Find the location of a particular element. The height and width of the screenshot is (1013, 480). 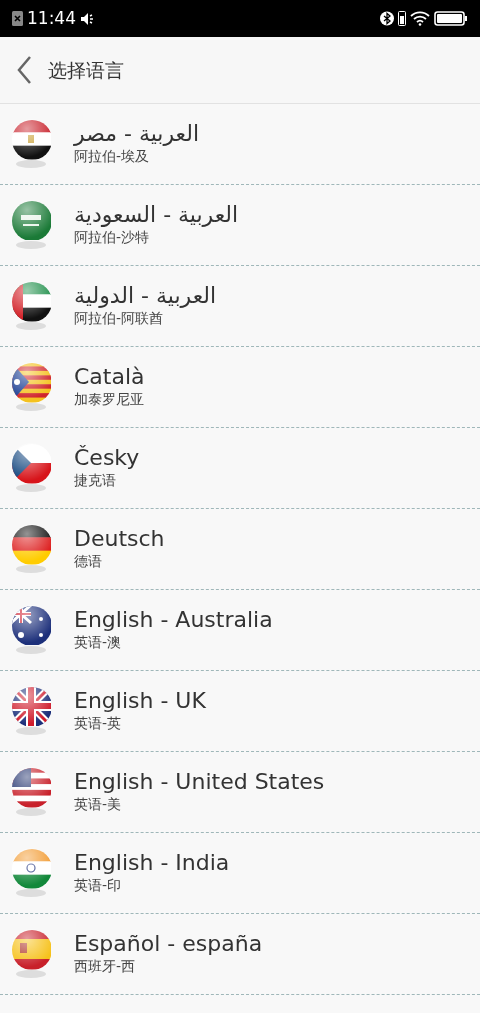

language-translation: 阿拉伯-埃及 is located at coordinates (112, 157).